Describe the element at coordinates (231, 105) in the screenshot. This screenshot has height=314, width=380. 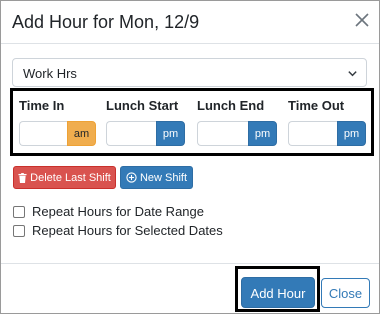
I see `lunch-end-label: Lunch End` at that location.